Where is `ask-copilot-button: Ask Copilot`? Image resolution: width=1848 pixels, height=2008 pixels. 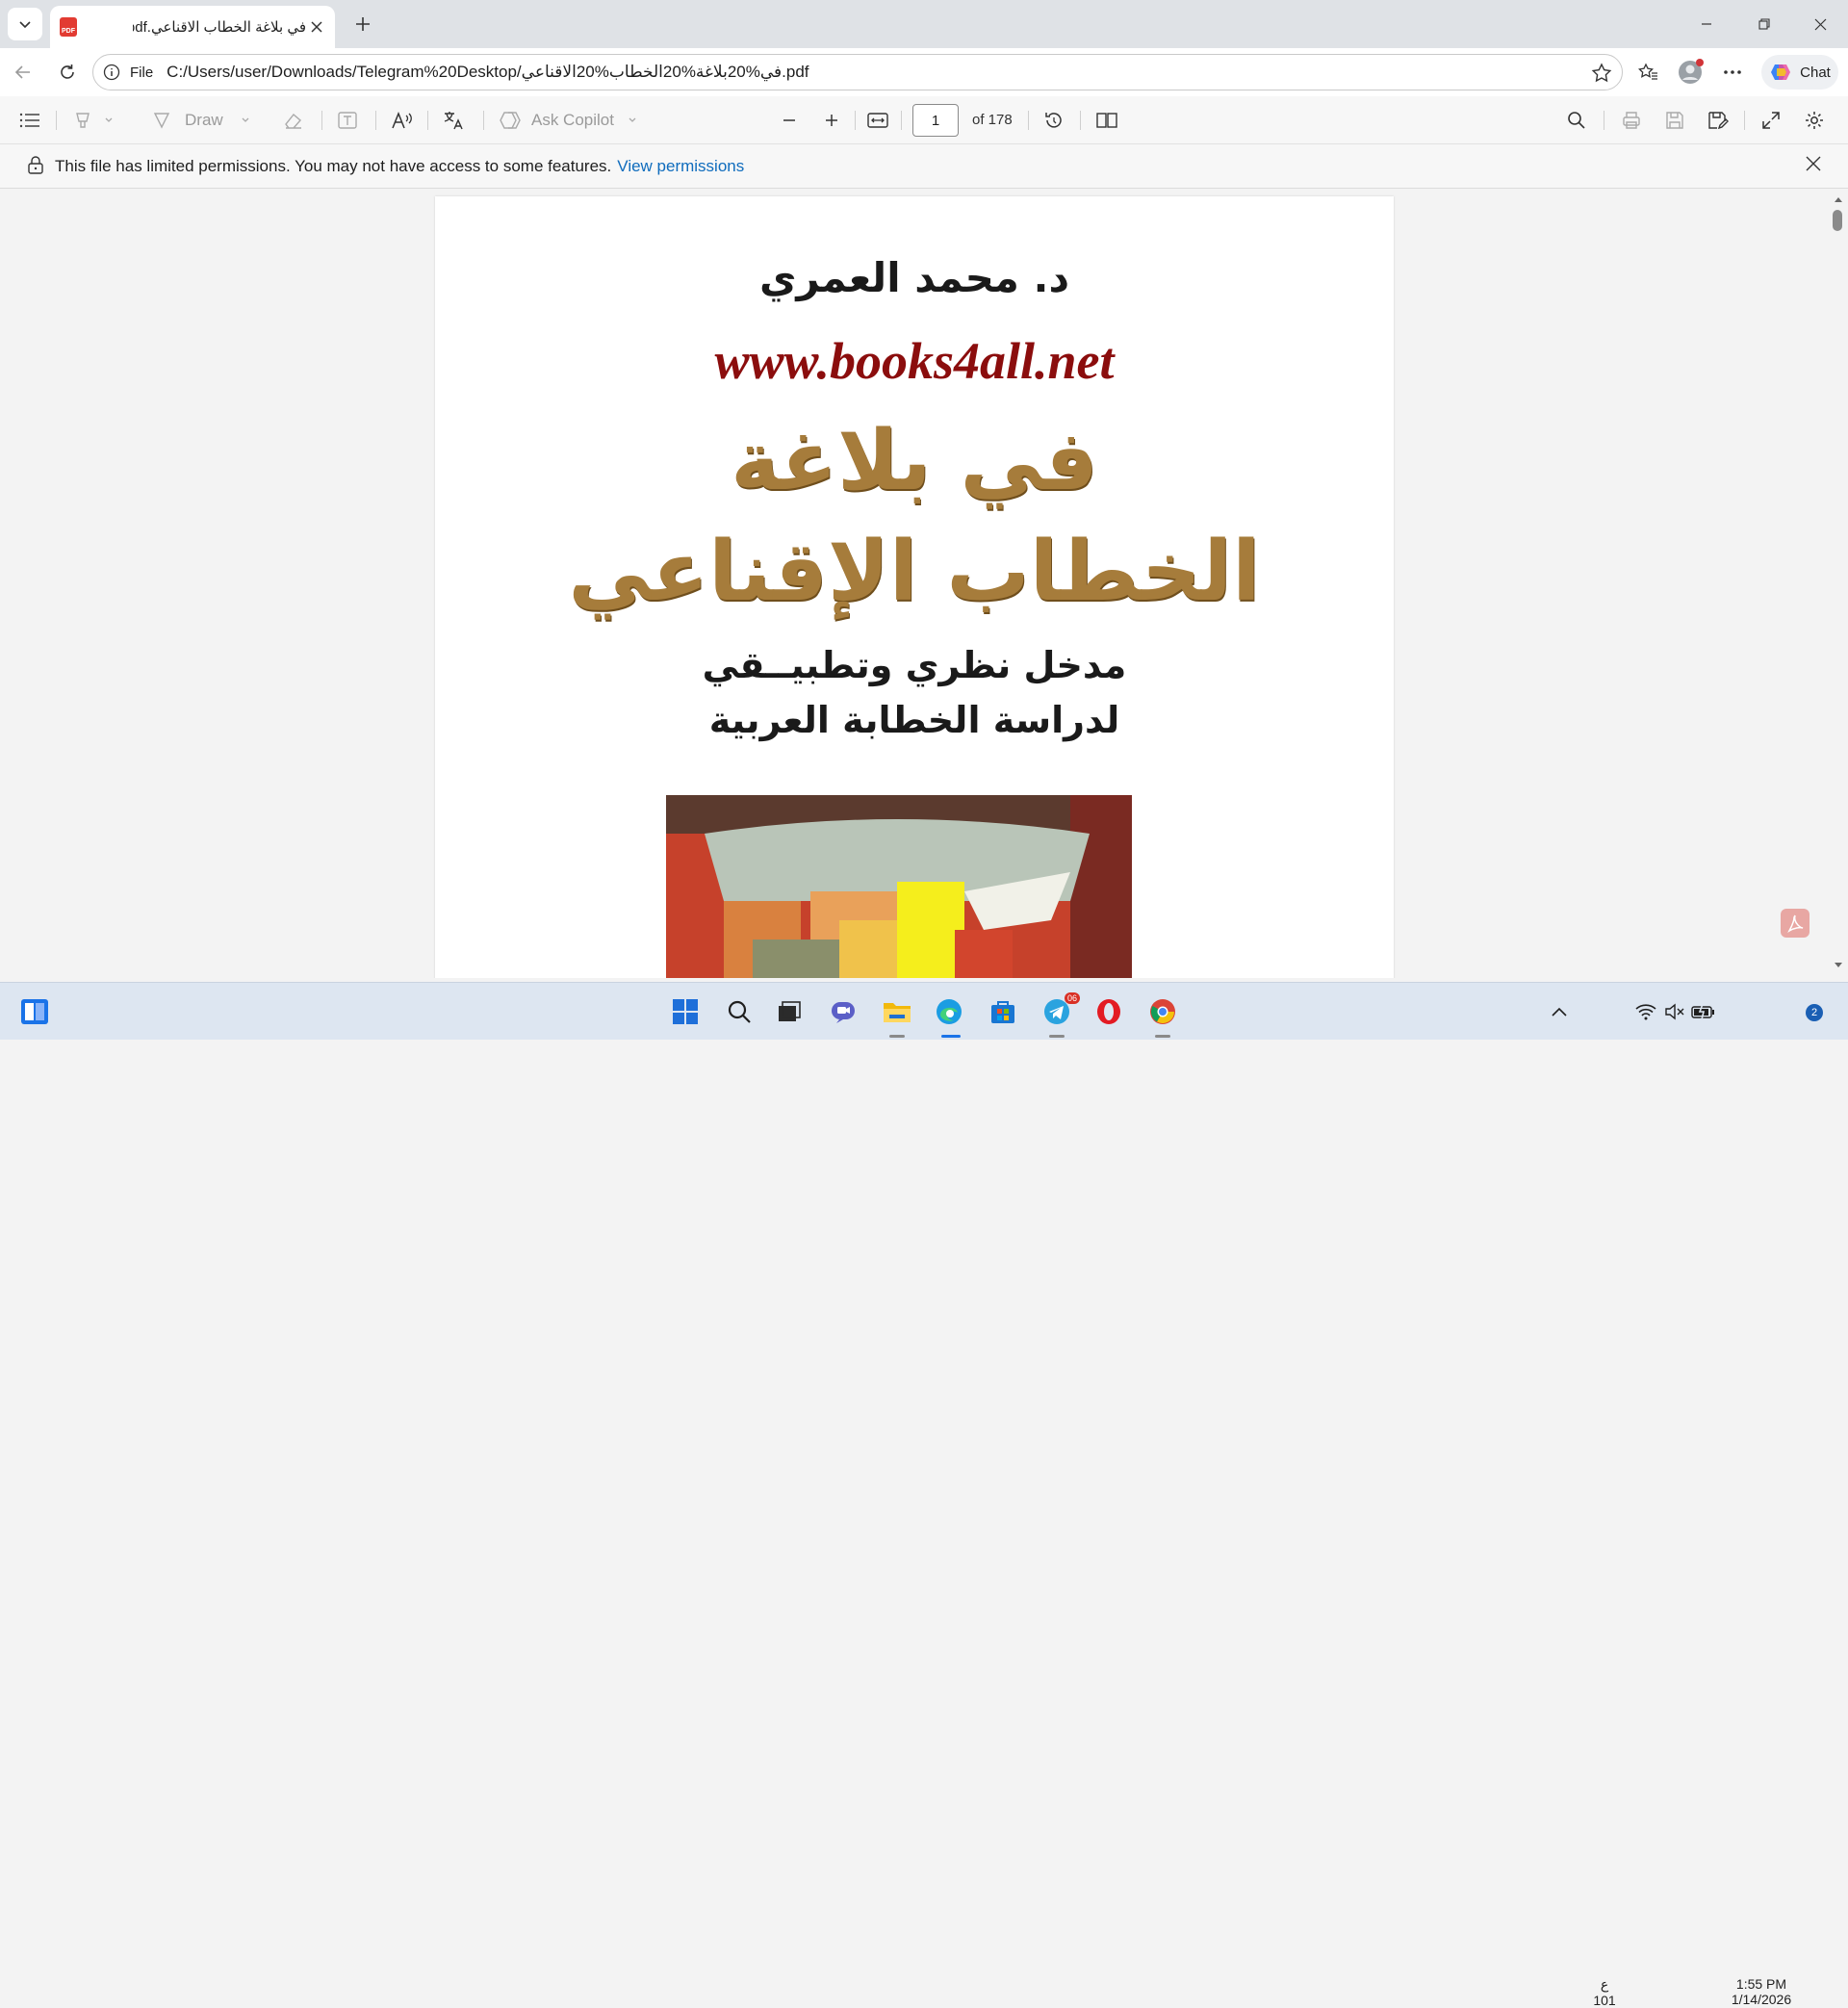
ask-copilot-button: Ask Copilot is located at coordinates (568, 120).